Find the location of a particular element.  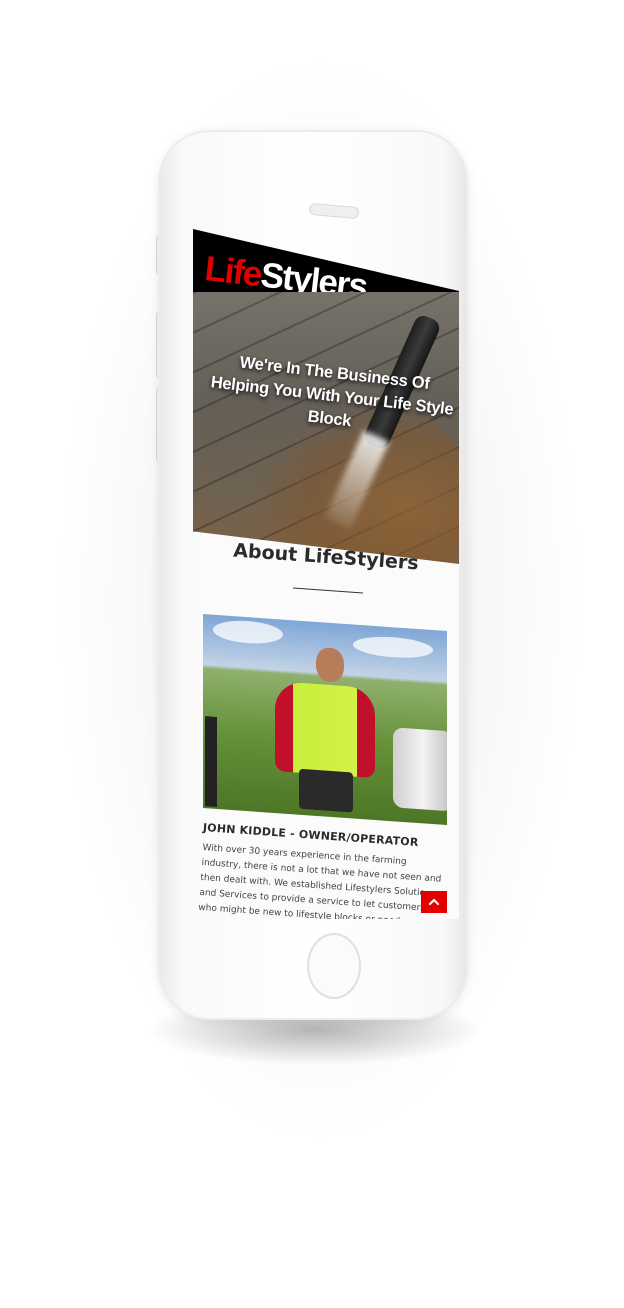

logo-text-life: Life is located at coordinates (233, 272).